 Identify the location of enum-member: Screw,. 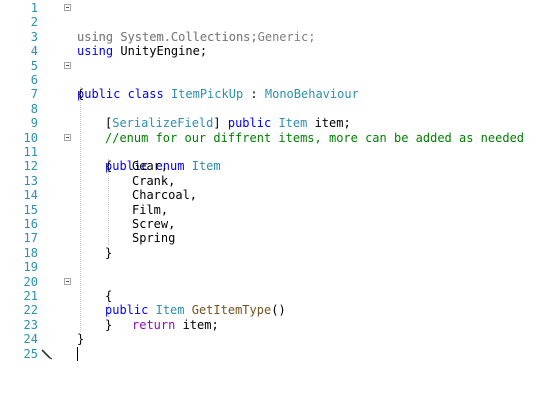
(154, 224).